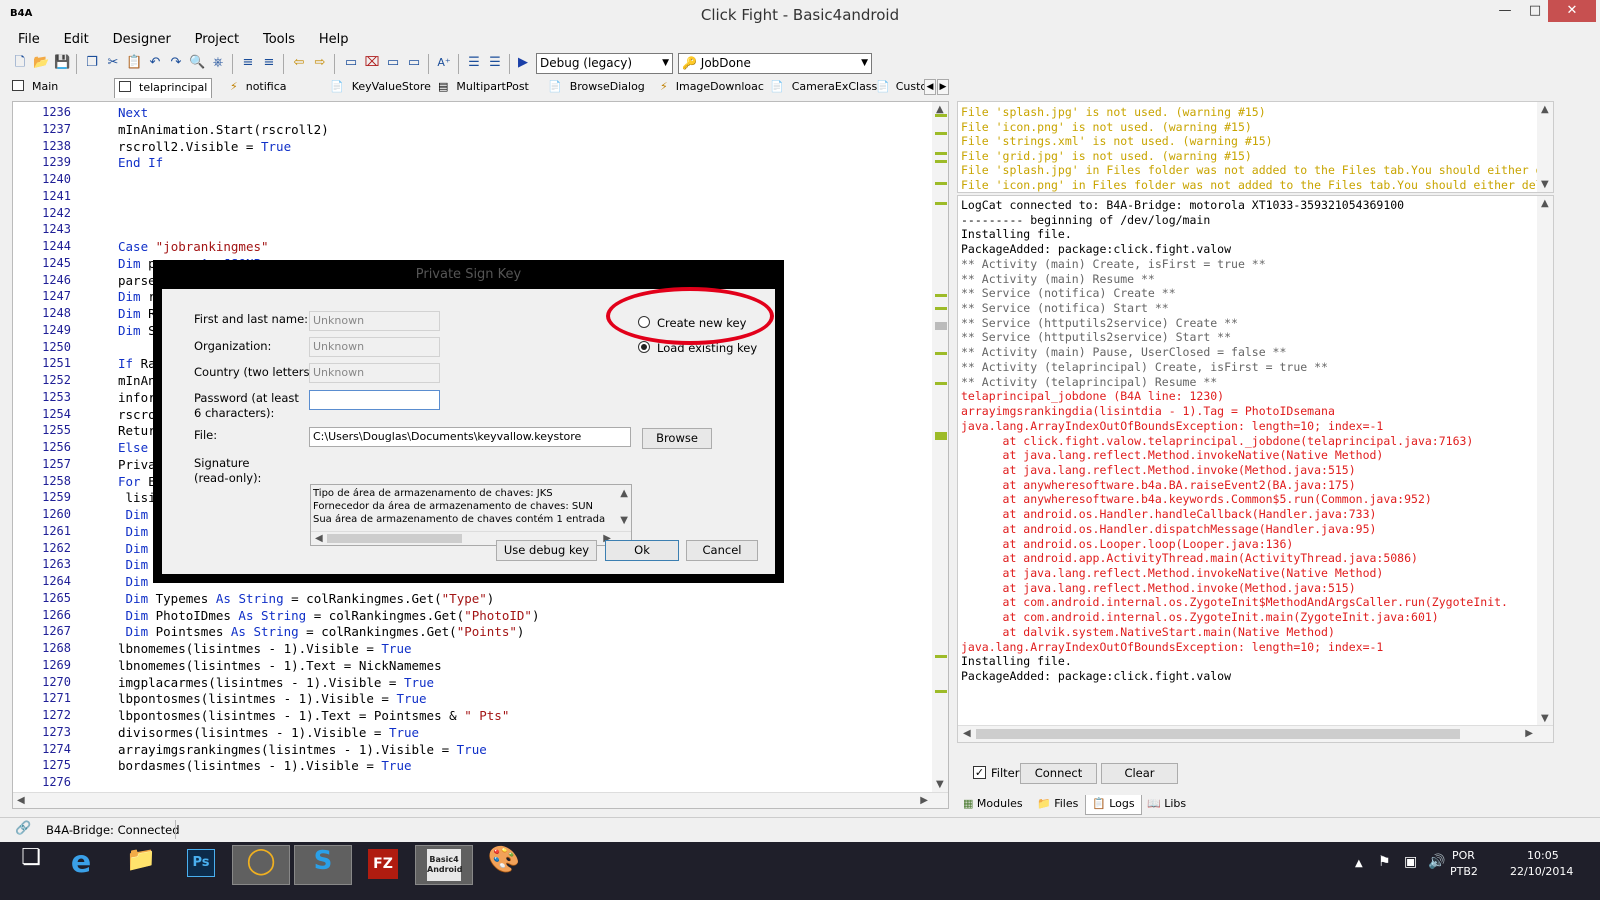 The width and height of the screenshot is (1600, 900). What do you see at coordinates (134, 63) in the screenshot?
I see `paste-icon: 📋` at bounding box center [134, 63].